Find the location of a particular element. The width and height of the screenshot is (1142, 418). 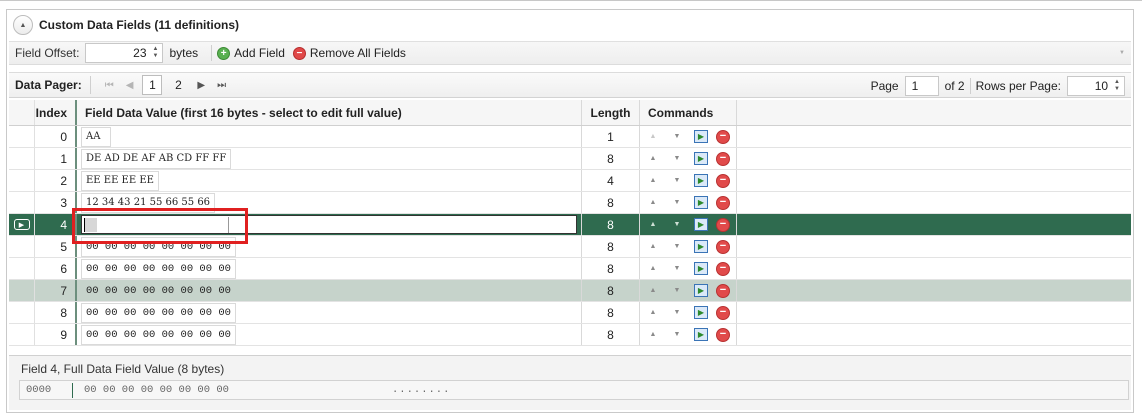

length-column-header: Length is located at coordinates (611, 112).